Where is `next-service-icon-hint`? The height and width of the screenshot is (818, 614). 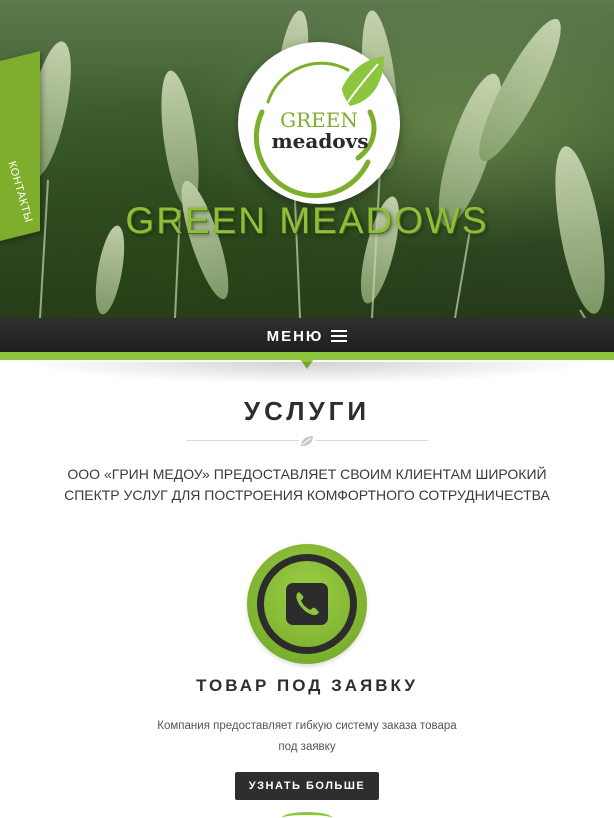
next-service-icon-hint is located at coordinates (307, 815).